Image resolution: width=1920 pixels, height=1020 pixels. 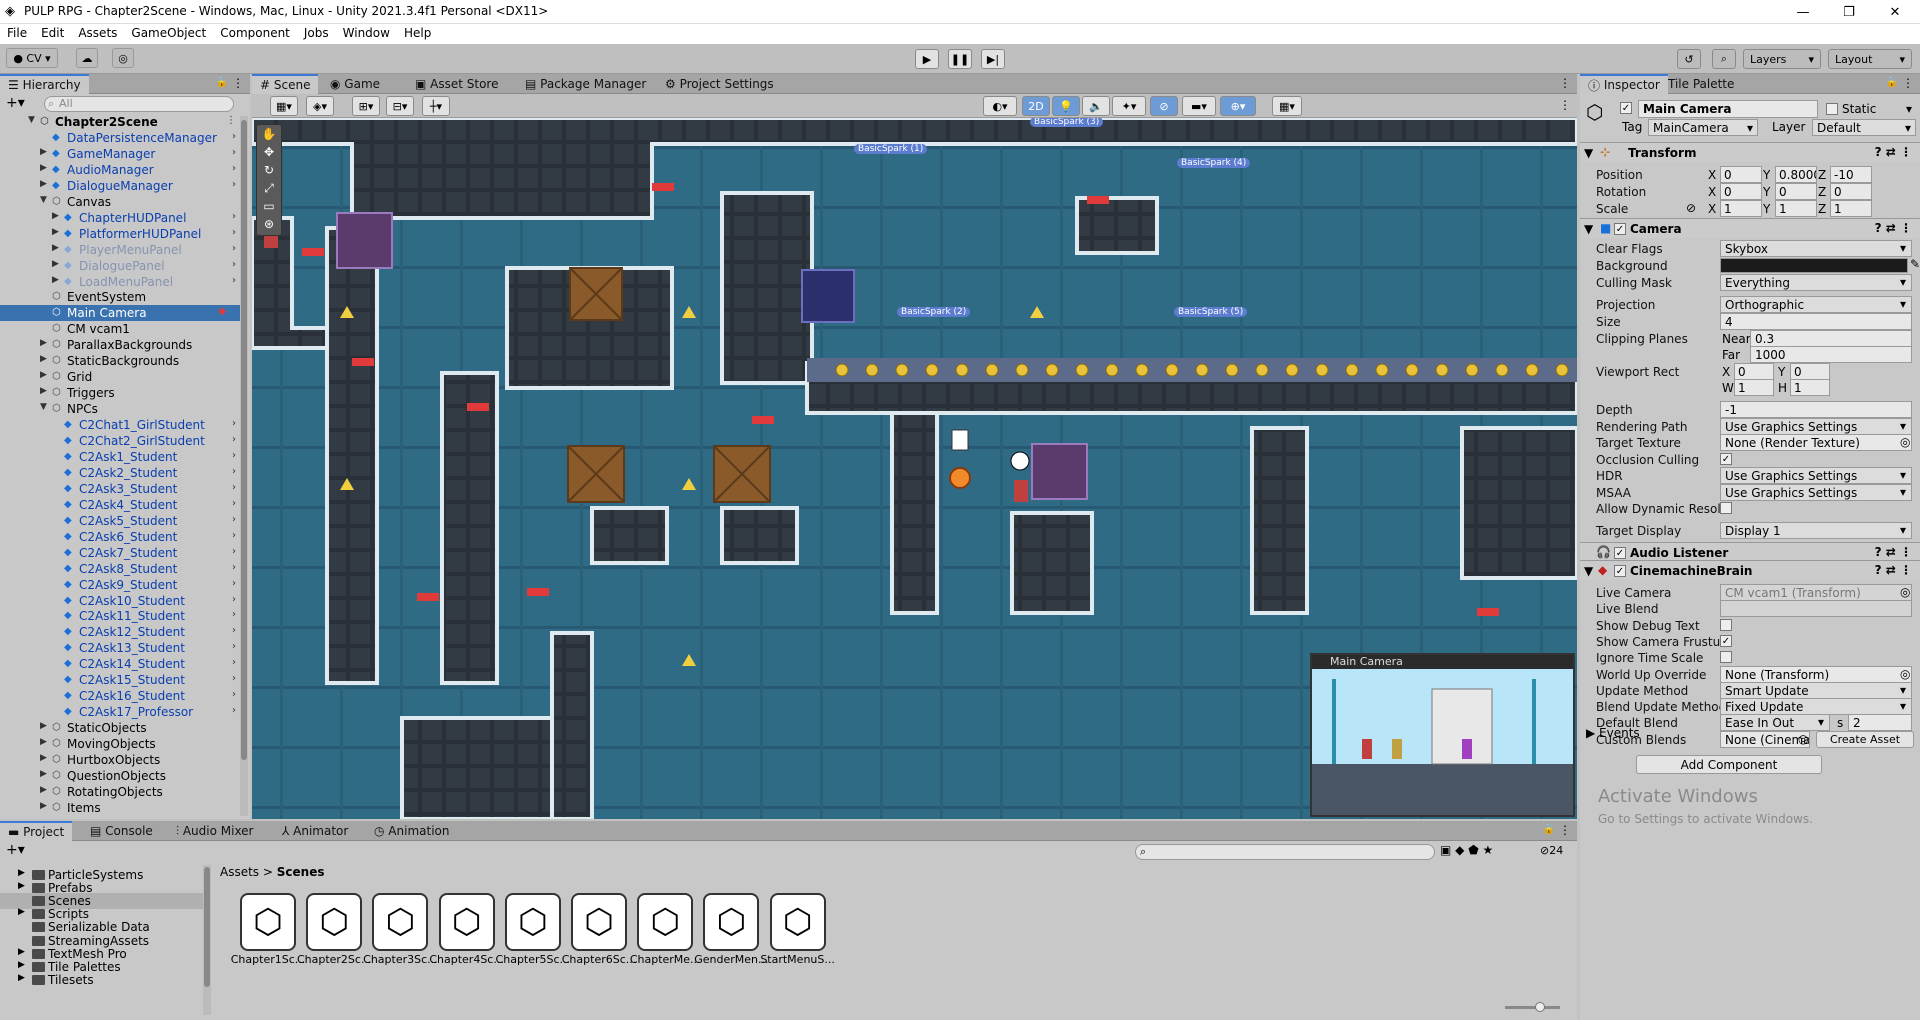 I want to click on static-dropdown-icon: ▾, so click(x=1909, y=109).